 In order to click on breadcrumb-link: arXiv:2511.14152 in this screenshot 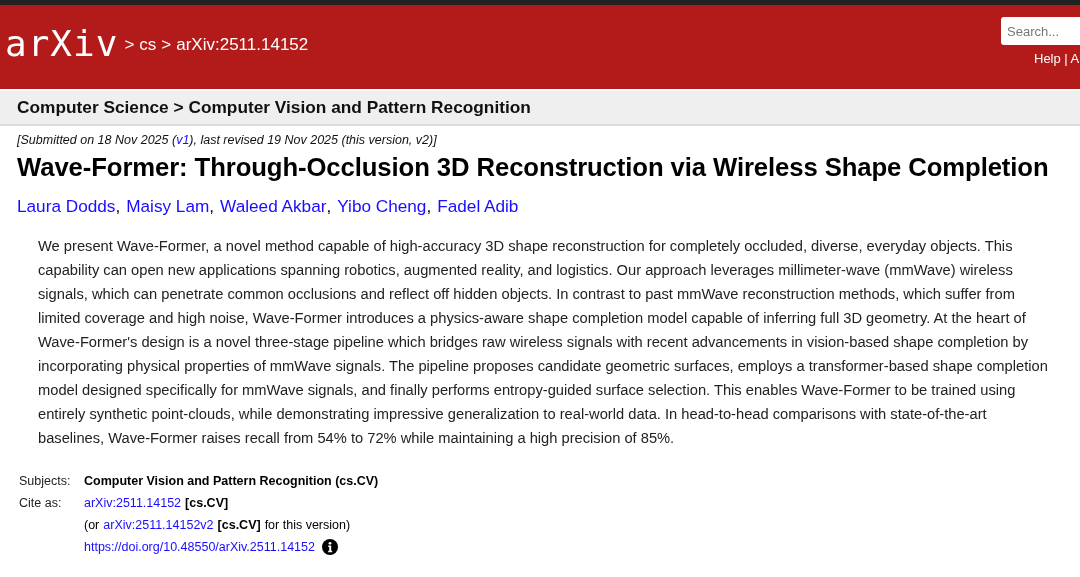, I will do `click(242, 45)`.